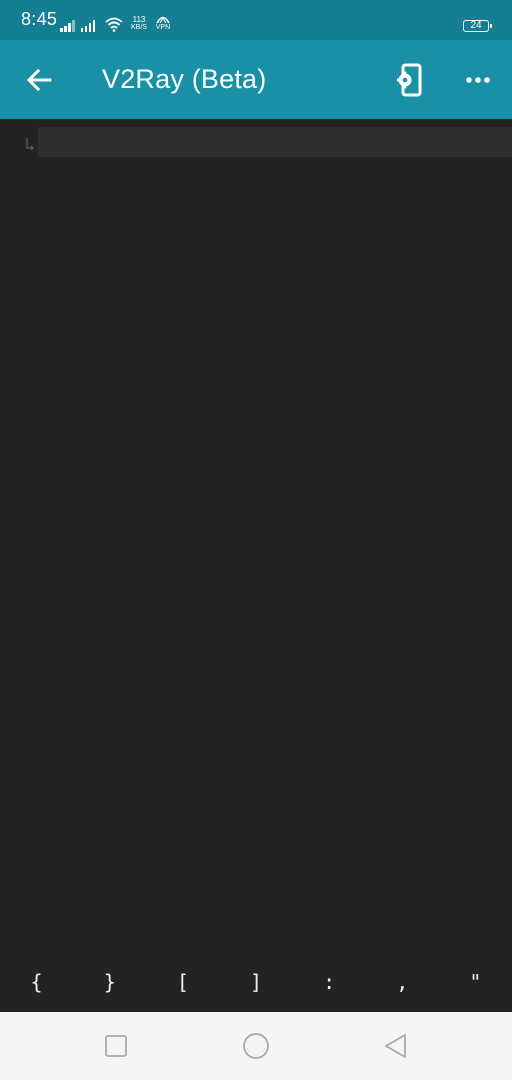  I want to click on symbol-key-open-bracket: [, so click(182, 981).